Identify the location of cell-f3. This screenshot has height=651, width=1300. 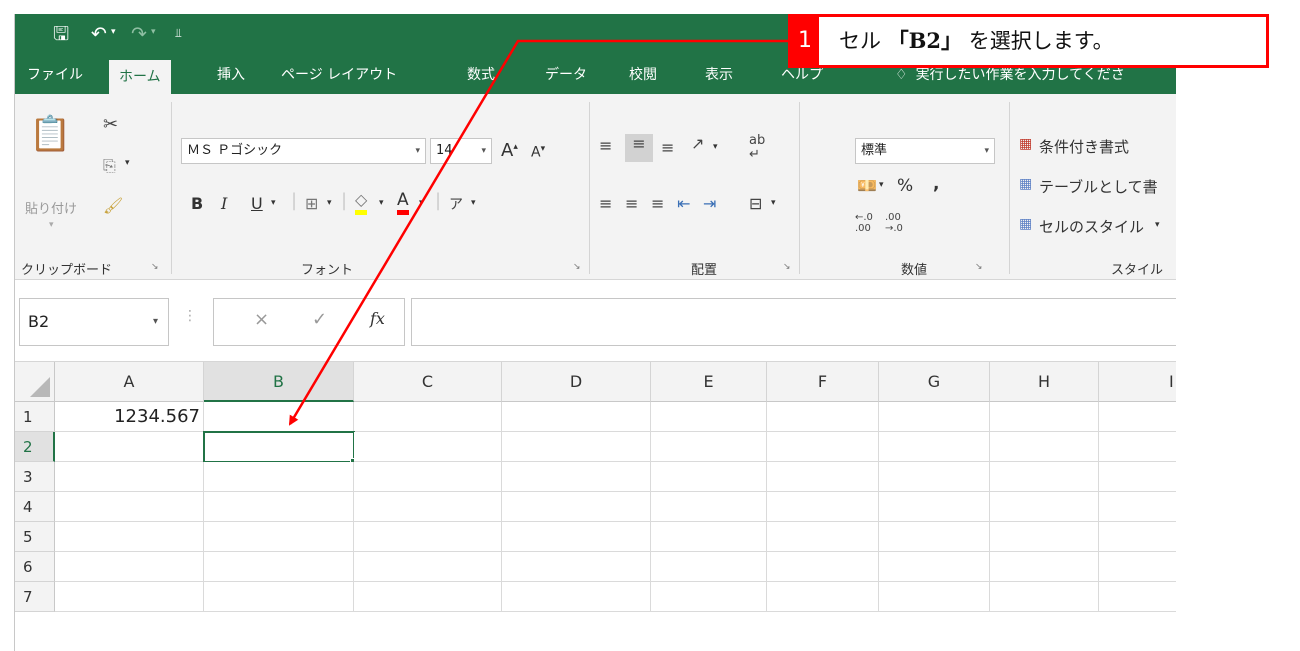
(823, 477).